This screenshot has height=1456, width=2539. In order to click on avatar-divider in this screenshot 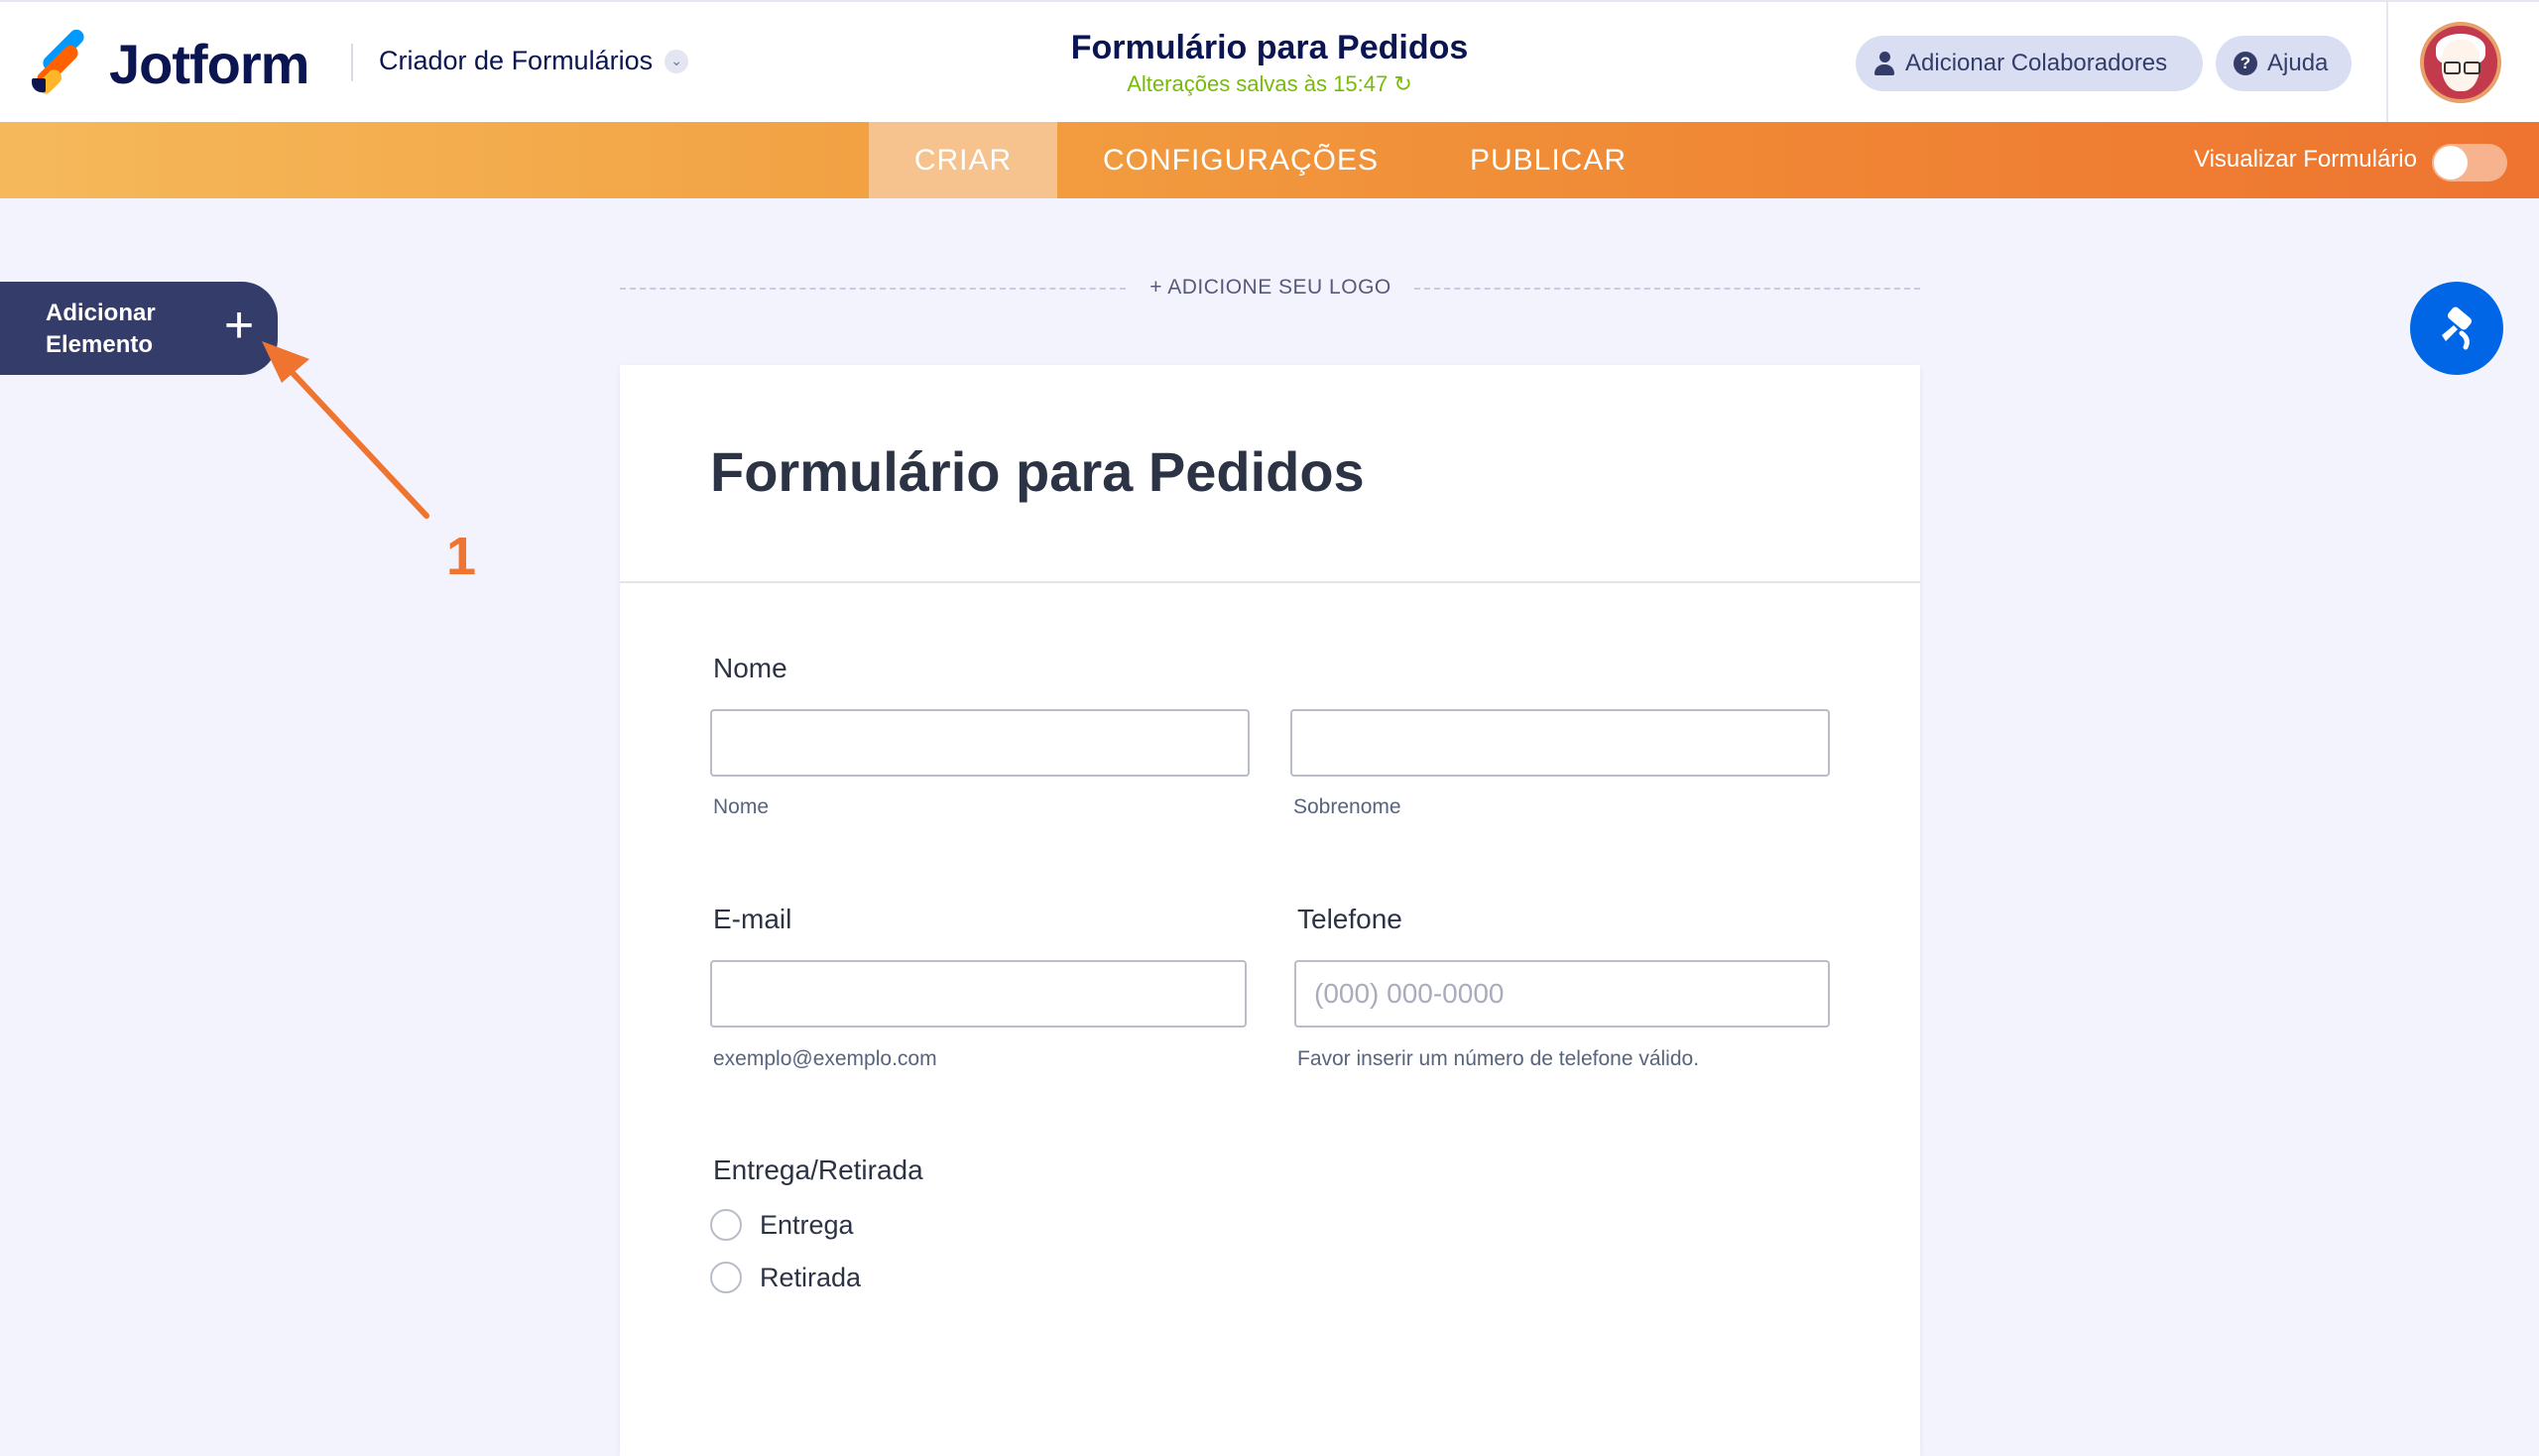, I will do `click(2387, 63)`.